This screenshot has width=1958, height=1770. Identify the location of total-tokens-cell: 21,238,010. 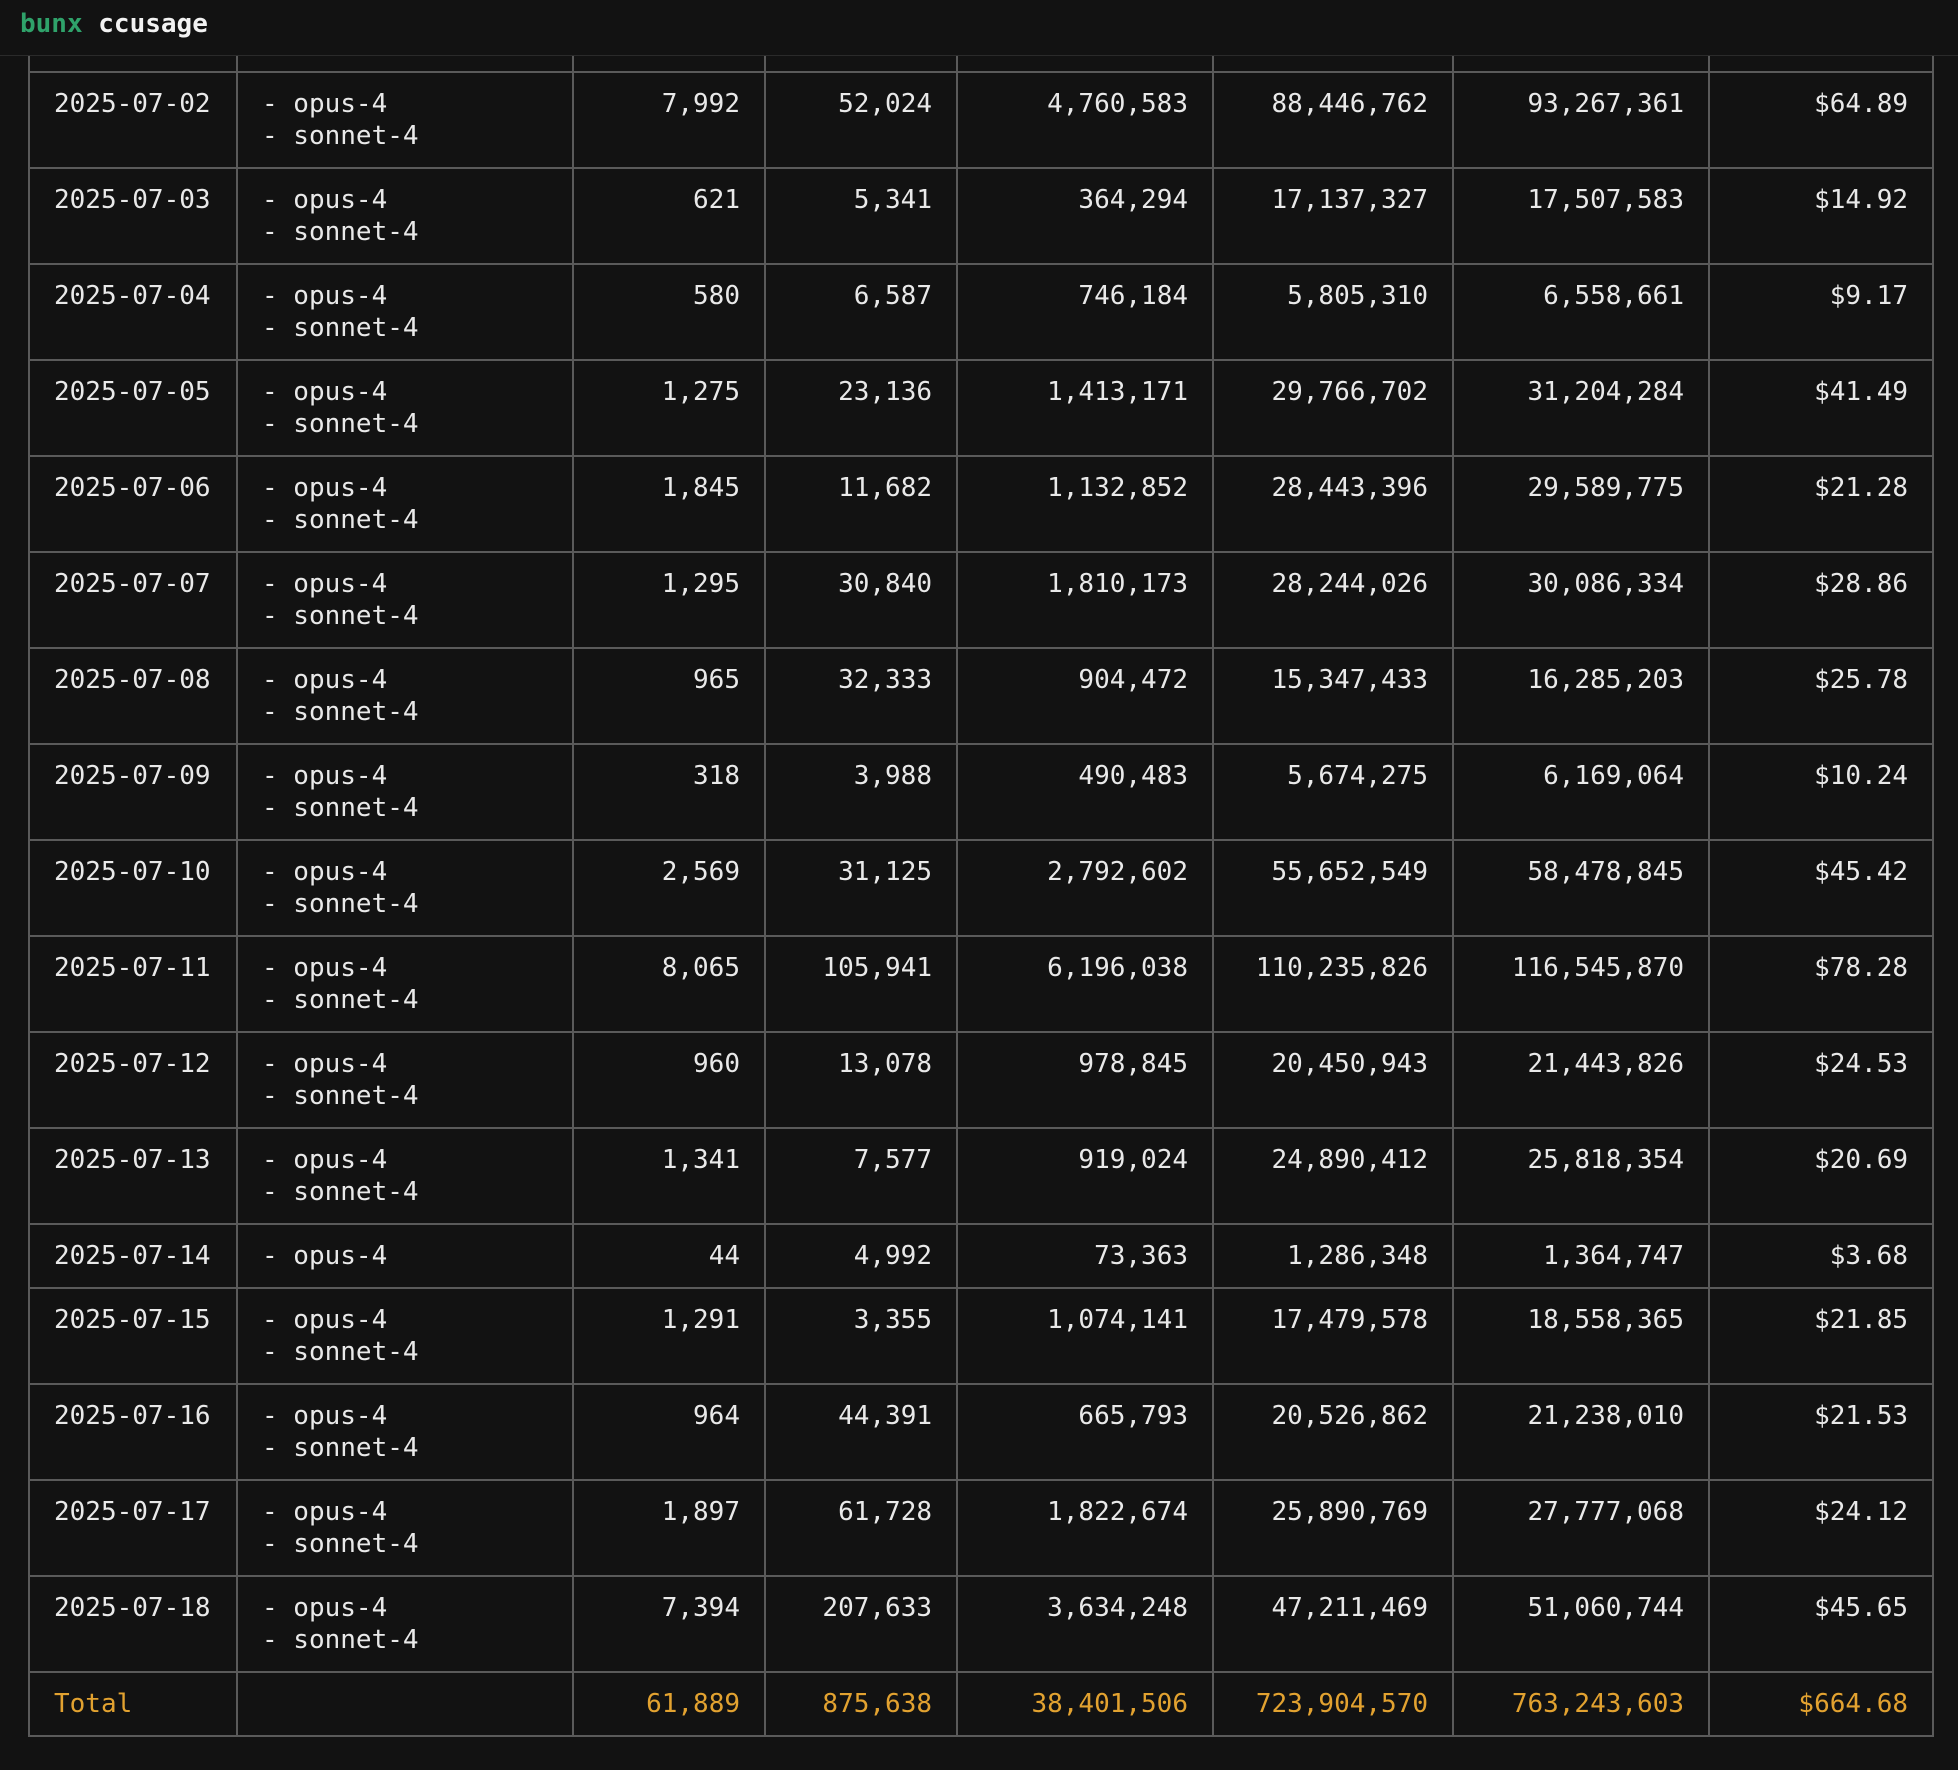
(1581, 1432).